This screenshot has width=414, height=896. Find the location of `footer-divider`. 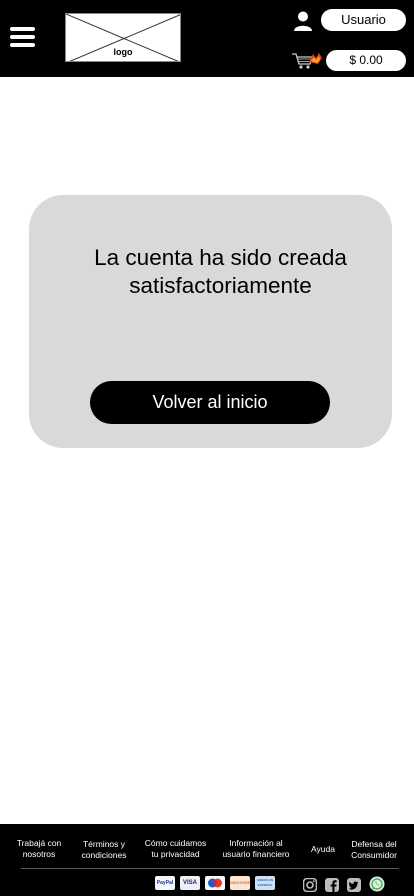

footer-divider is located at coordinates (210, 868).